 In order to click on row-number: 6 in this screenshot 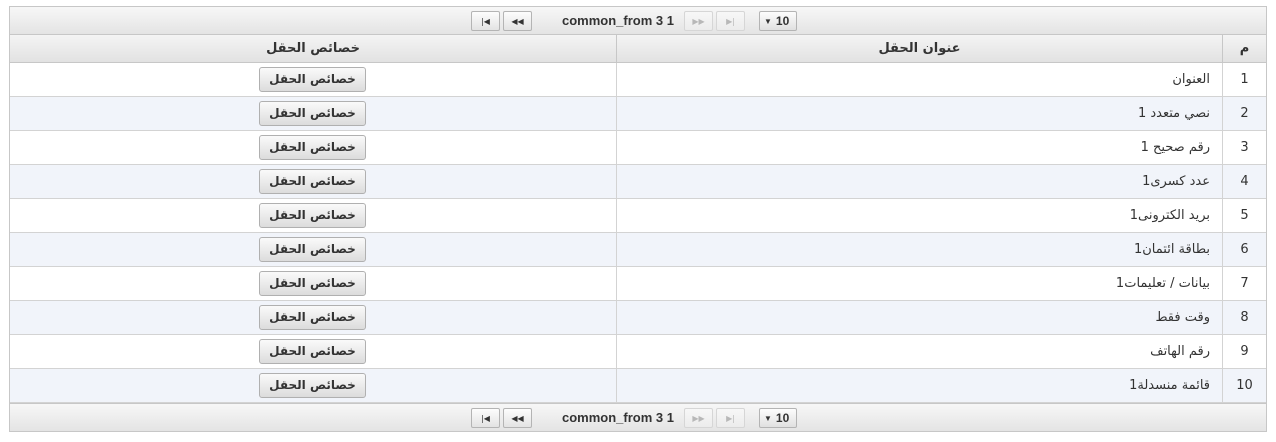, I will do `click(1244, 249)`.